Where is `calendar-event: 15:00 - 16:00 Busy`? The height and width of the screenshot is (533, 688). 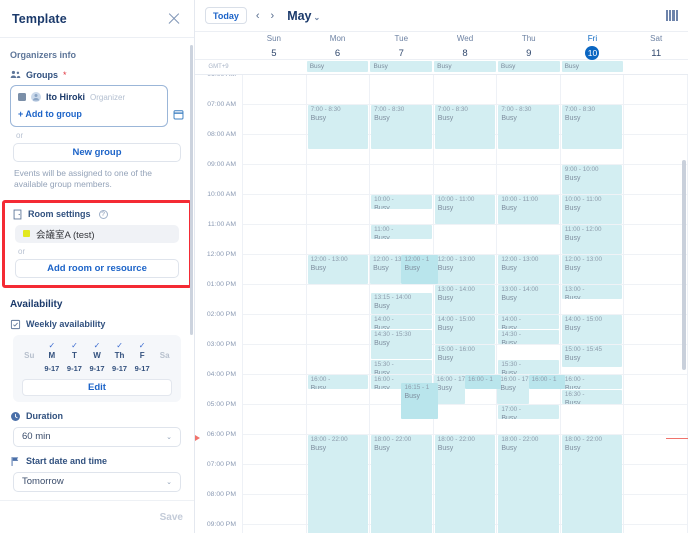 calendar-event: 15:00 - 16:00 Busy is located at coordinates (465, 359).